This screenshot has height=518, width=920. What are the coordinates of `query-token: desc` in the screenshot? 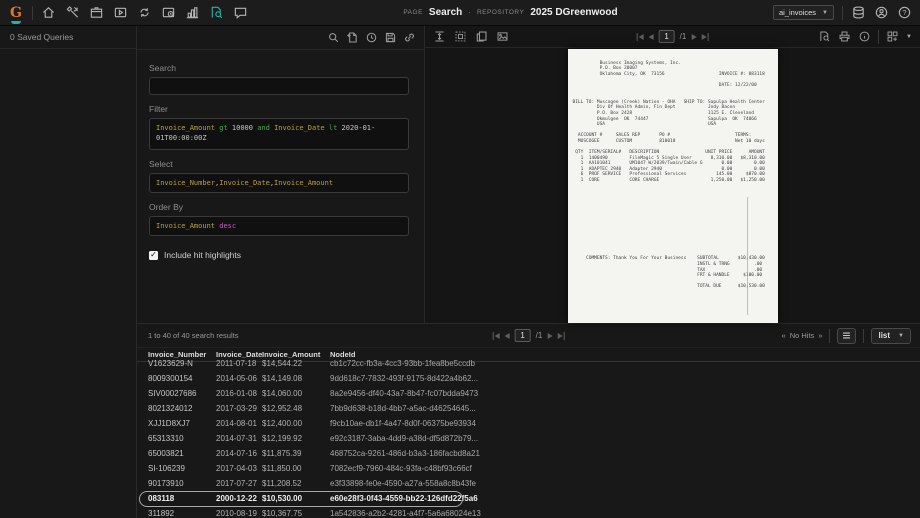 It's located at (228, 226).